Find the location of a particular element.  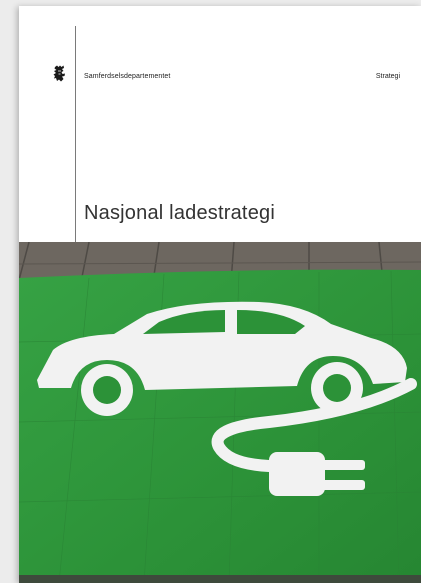

vertical-rule is located at coordinates (75, 148).